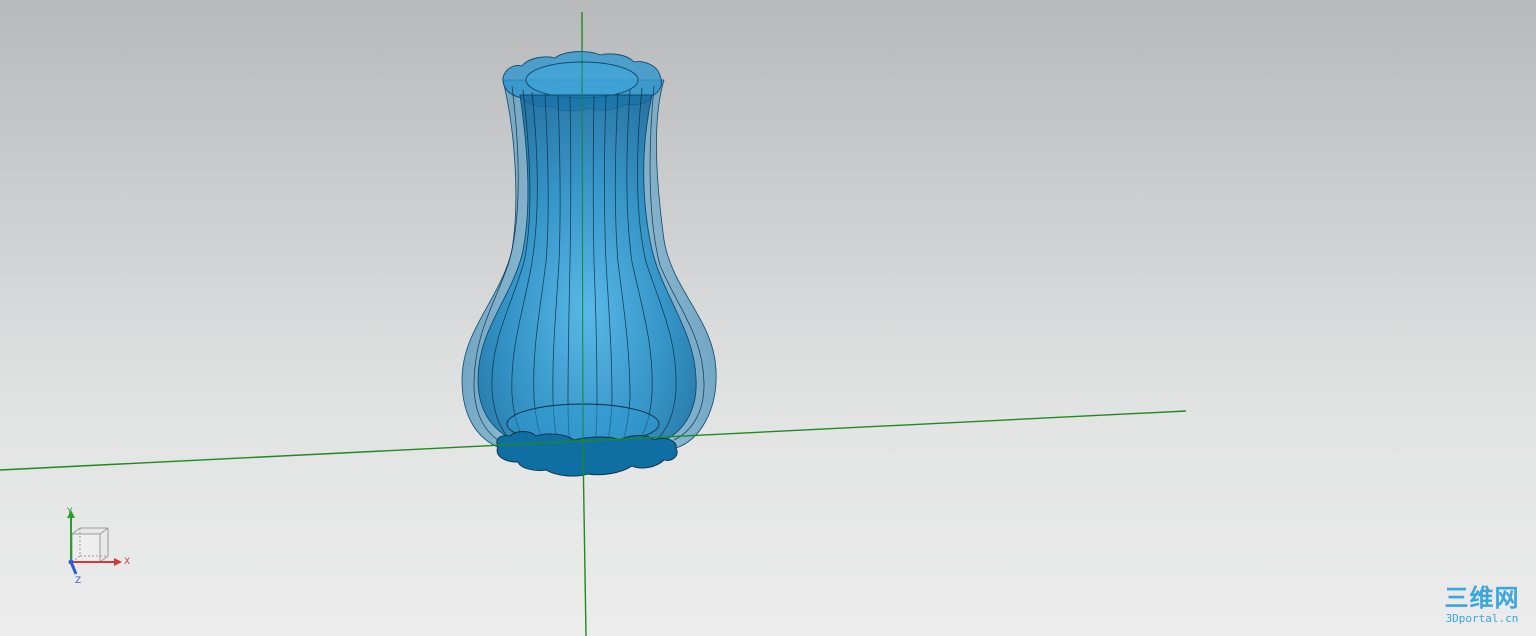  I want to click on triad-x-label: X, so click(127, 562).